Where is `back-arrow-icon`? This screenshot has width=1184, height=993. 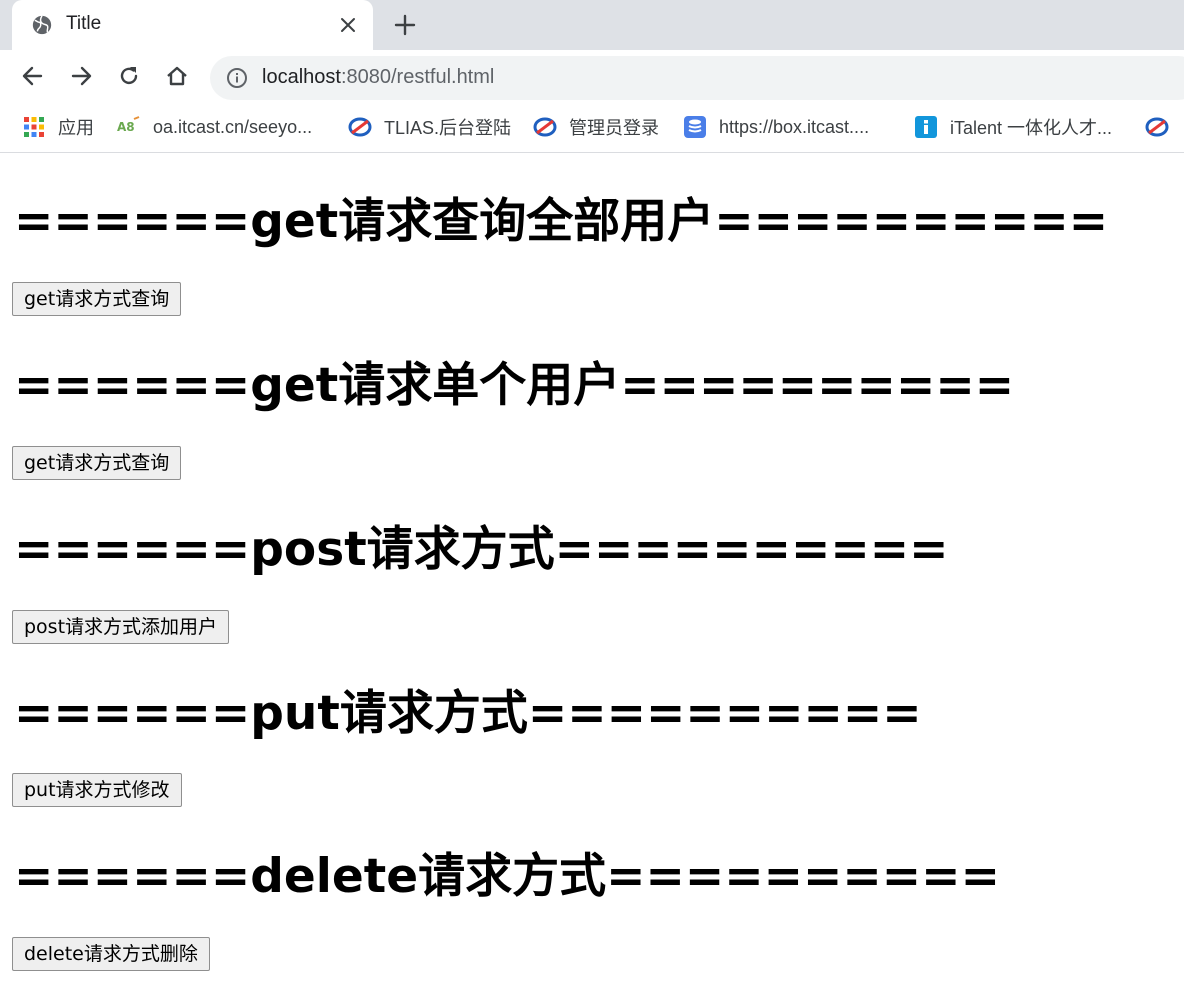 back-arrow-icon is located at coordinates (33, 76).